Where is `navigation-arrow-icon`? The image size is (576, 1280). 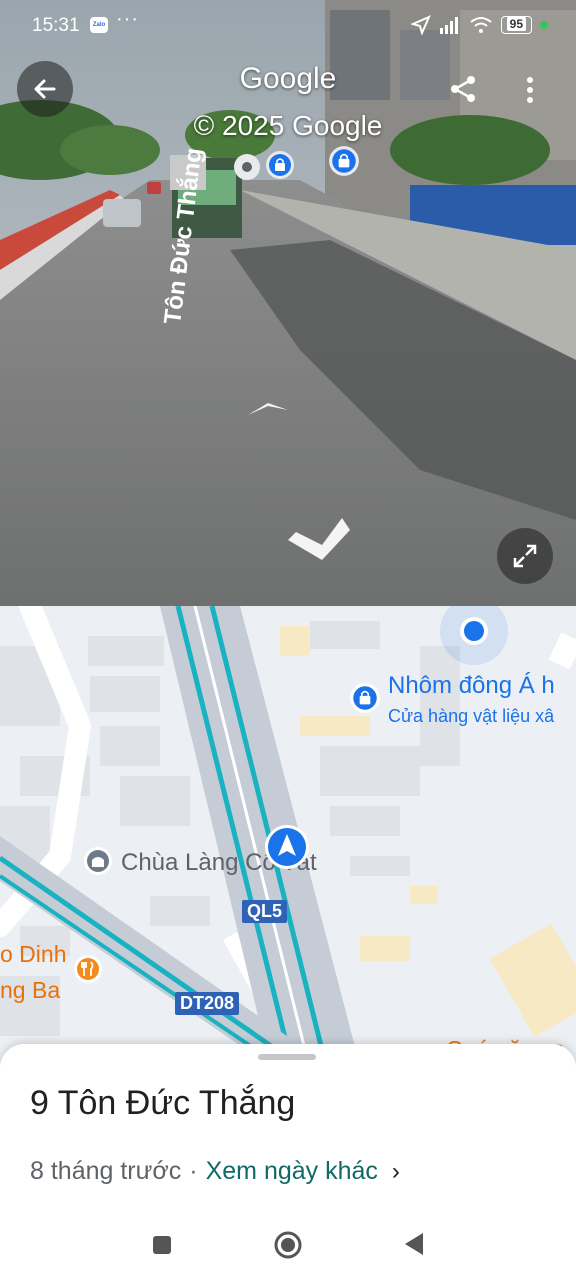 navigation-arrow-icon is located at coordinates (287, 847).